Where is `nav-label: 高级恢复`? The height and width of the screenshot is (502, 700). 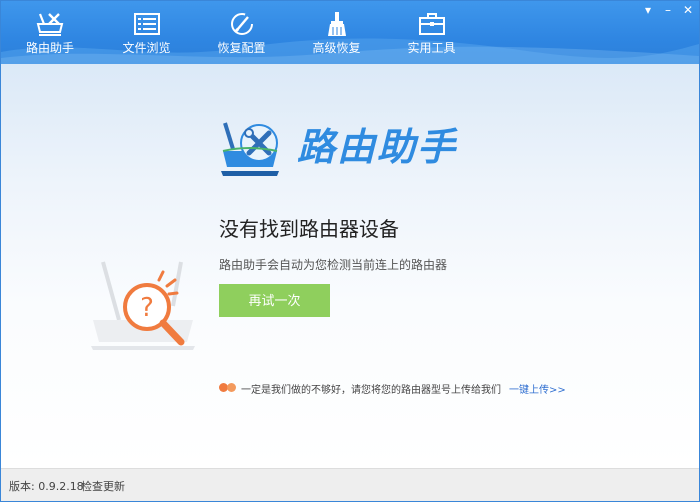
nav-label: 高级恢复 is located at coordinates (336, 48).